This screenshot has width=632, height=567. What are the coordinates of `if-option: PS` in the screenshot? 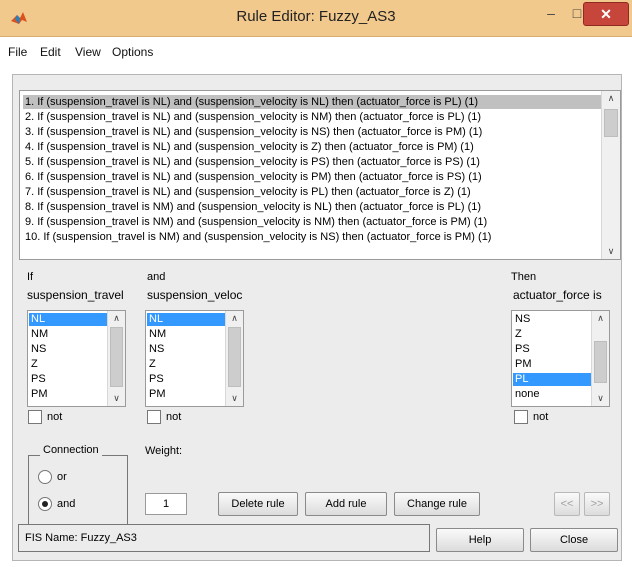 It's located at (37, 379).